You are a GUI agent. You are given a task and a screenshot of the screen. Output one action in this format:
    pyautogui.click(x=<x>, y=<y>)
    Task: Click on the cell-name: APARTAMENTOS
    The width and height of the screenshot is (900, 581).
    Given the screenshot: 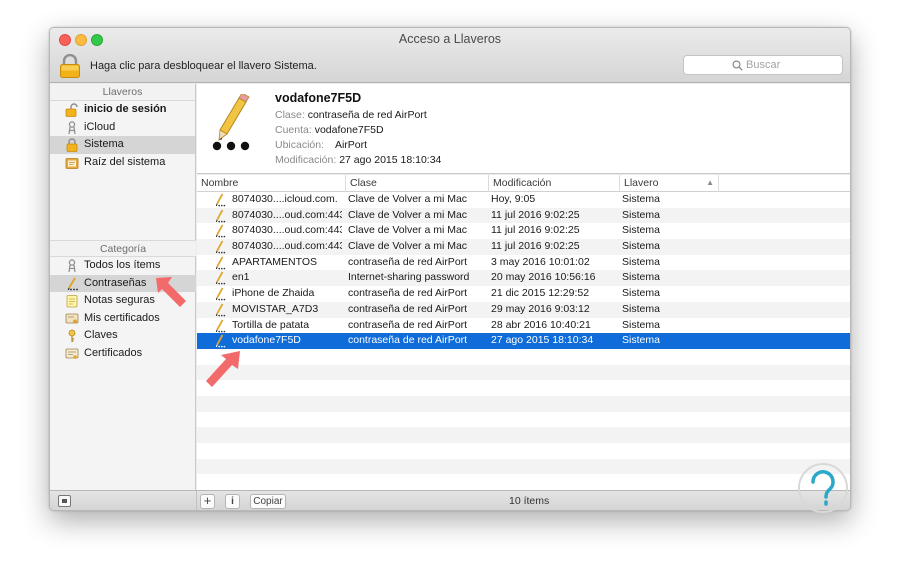 What is the action you would take?
    pyautogui.click(x=274, y=261)
    